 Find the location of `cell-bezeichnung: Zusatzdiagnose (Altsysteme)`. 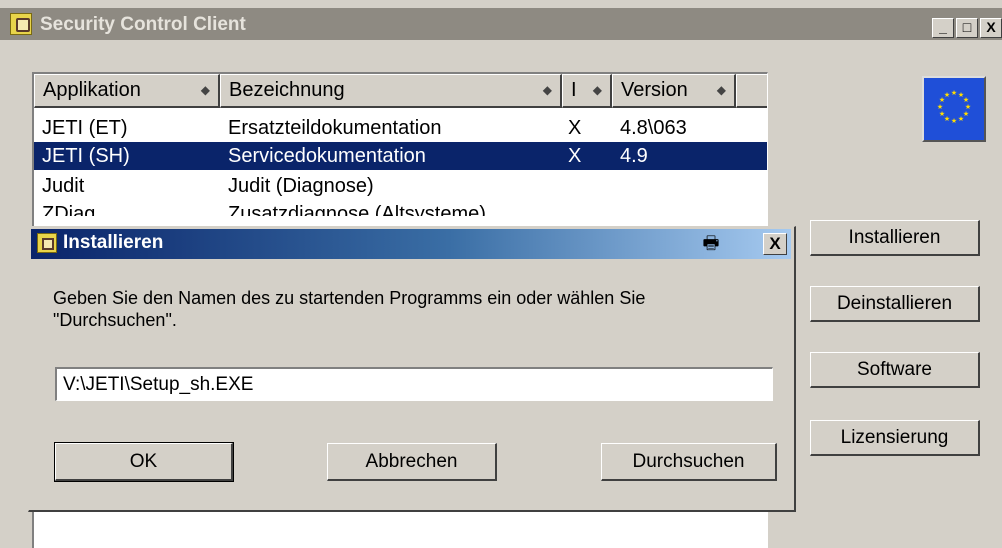

cell-bezeichnung: Zusatzdiagnose (Altsysteme) is located at coordinates (357, 209).